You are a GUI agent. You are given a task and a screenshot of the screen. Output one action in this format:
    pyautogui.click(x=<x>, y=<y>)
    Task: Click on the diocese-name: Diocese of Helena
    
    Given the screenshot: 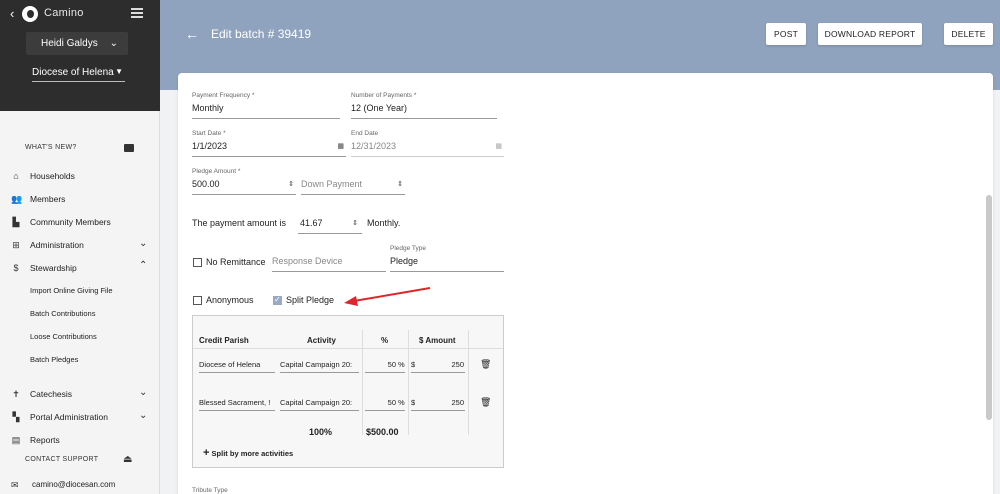 What is the action you would take?
    pyautogui.click(x=73, y=72)
    